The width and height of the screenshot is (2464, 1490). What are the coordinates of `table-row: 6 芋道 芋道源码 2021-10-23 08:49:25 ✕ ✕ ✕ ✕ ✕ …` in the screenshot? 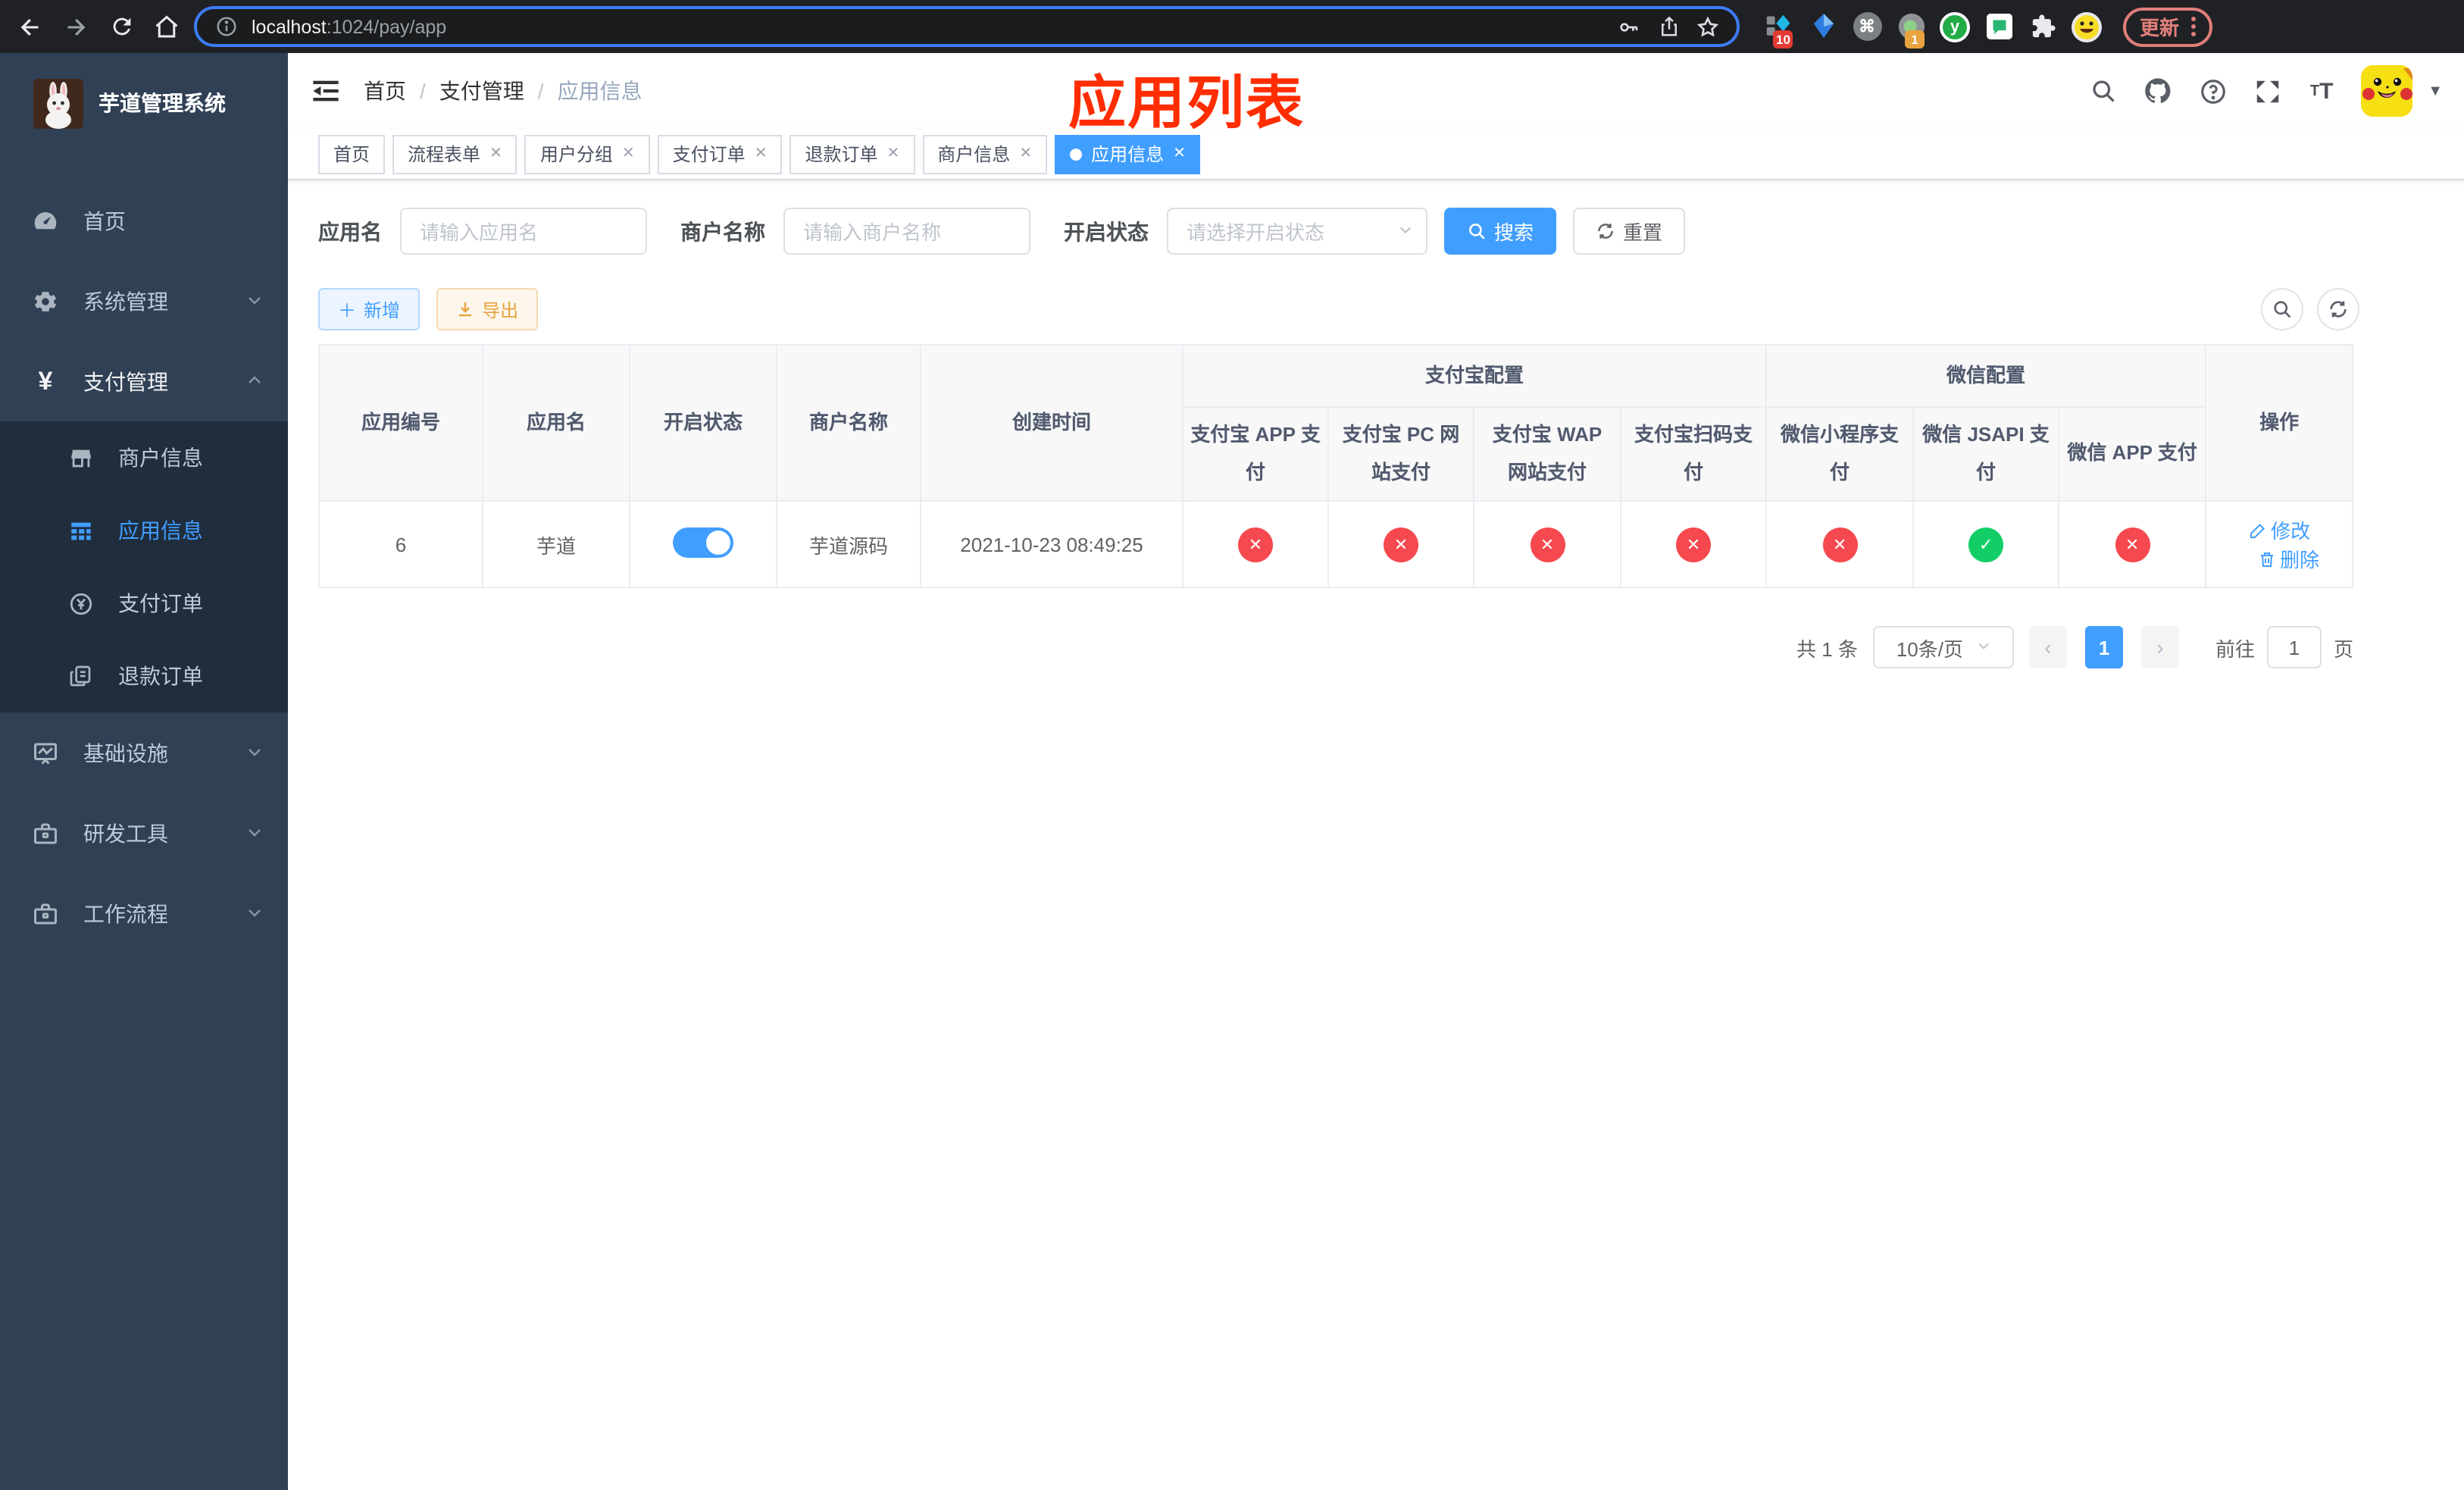 It's located at (1336, 544).